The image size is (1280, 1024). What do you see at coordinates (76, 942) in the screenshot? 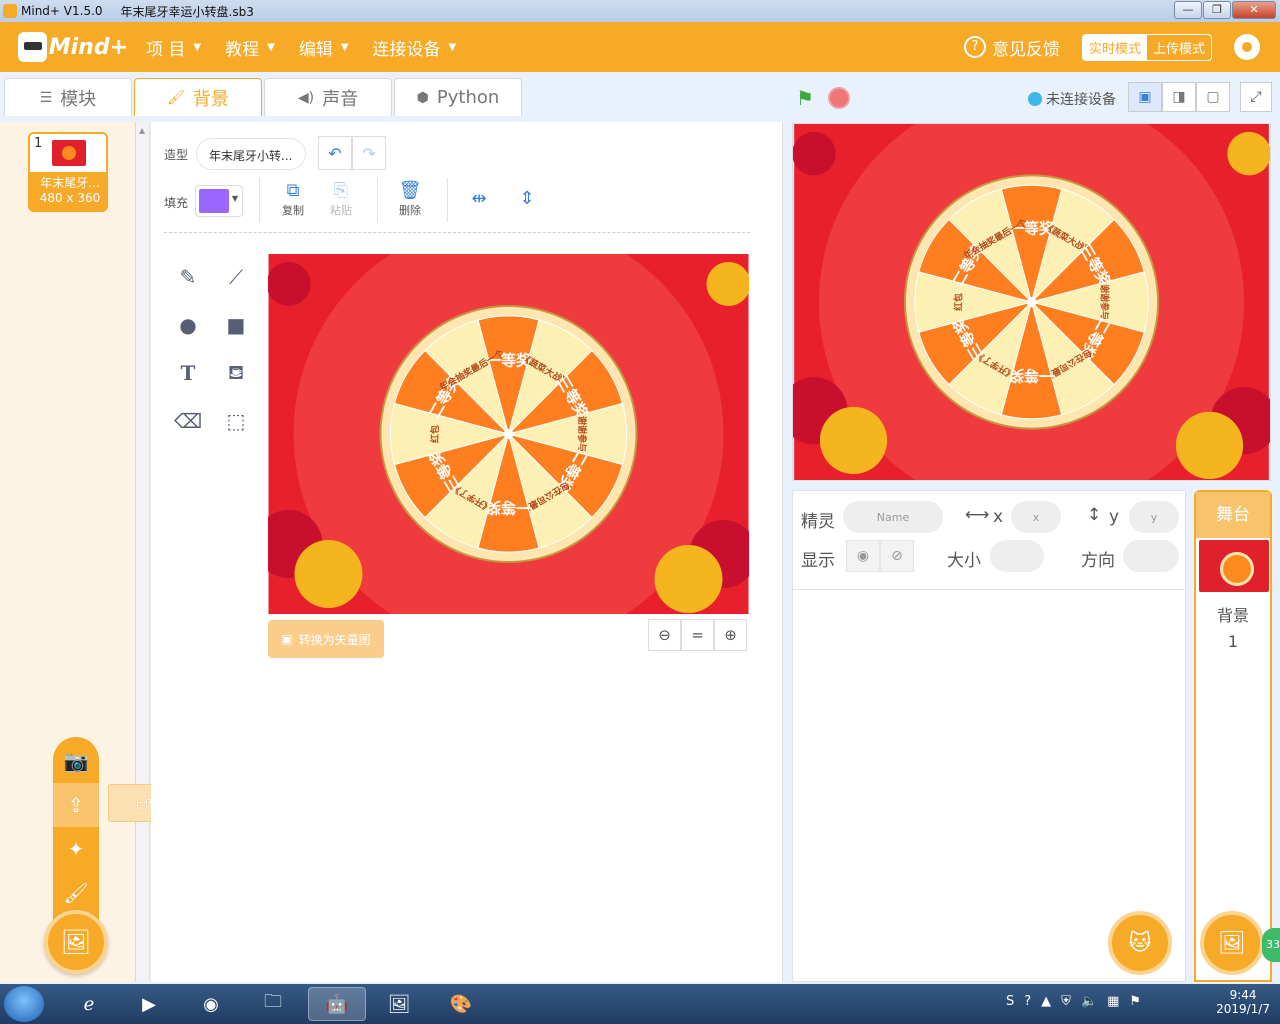
I see `choose-backdrop-button: 🖼` at bounding box center [76, 942].